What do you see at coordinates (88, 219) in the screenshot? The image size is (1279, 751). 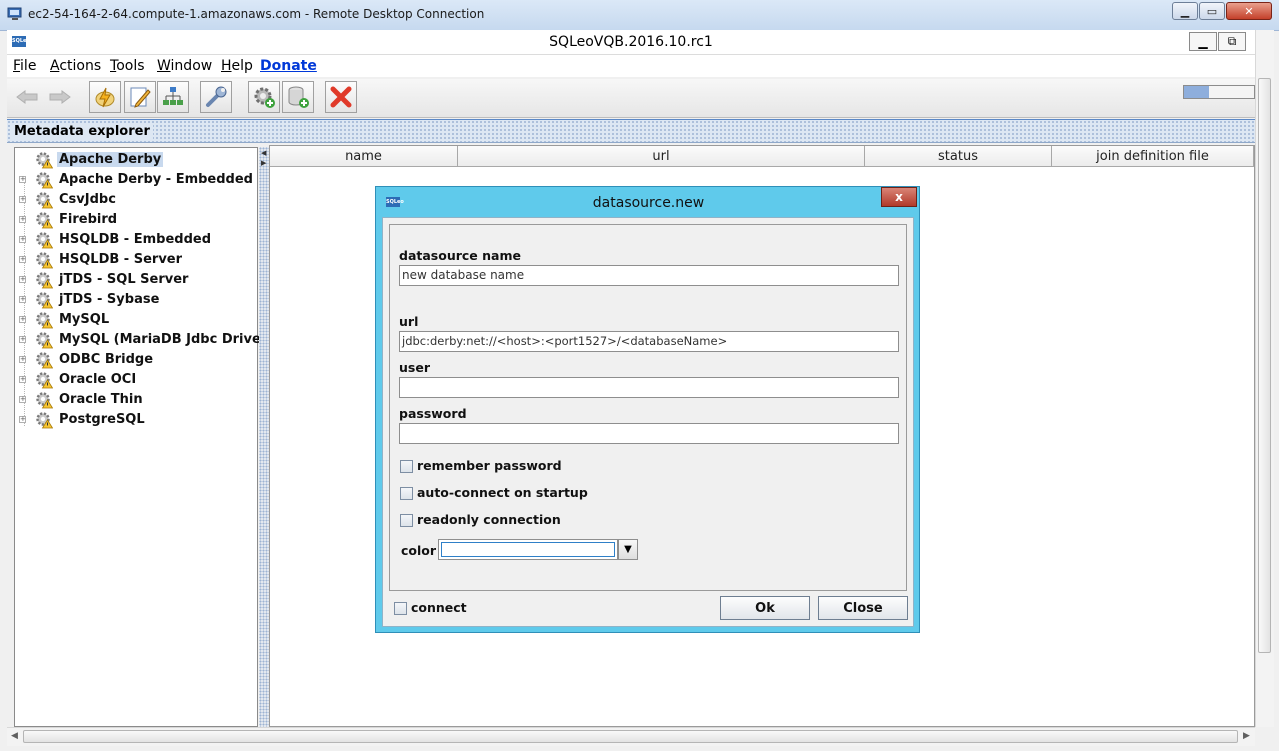 I see `tree-item-label: Firebird` at bounding box center [88, 219].